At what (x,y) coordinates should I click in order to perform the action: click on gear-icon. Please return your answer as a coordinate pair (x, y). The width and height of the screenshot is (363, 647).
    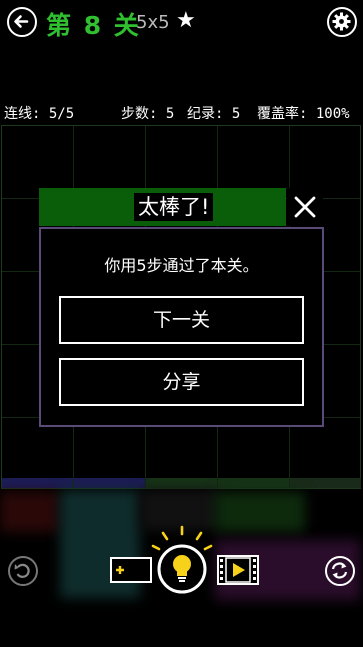
    Looking at the image, I should click on (341, 21).